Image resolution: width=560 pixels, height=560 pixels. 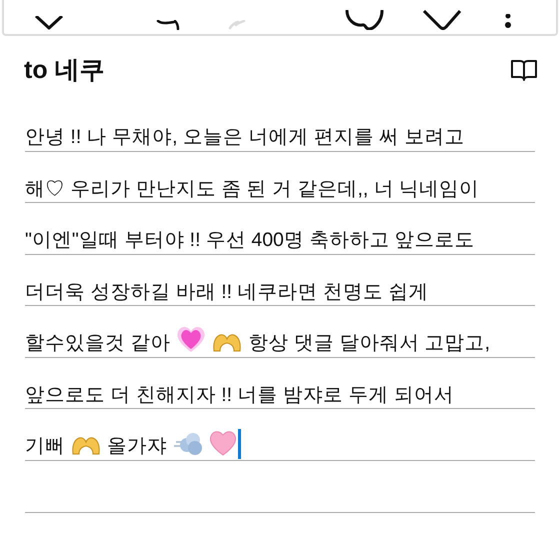 What do you see at coordinates (250, 240) in the screenshot?
I see `letter-text: "이엔"일때 부터야 !! 우선 400명 축하하고 앞으로도` at bounding box center [250, 240].